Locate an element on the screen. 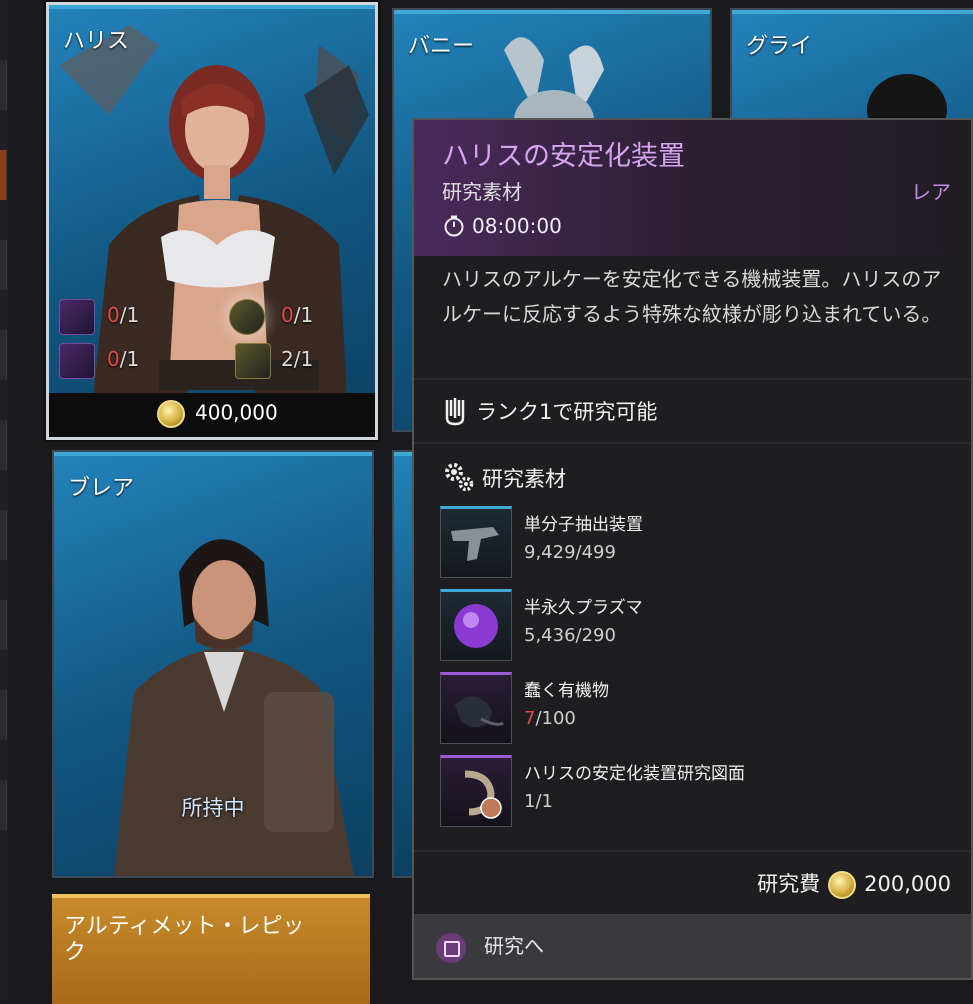  material-row: ハリスの安定化装置研究図面 1/1 is located at coordinates (695, 793).